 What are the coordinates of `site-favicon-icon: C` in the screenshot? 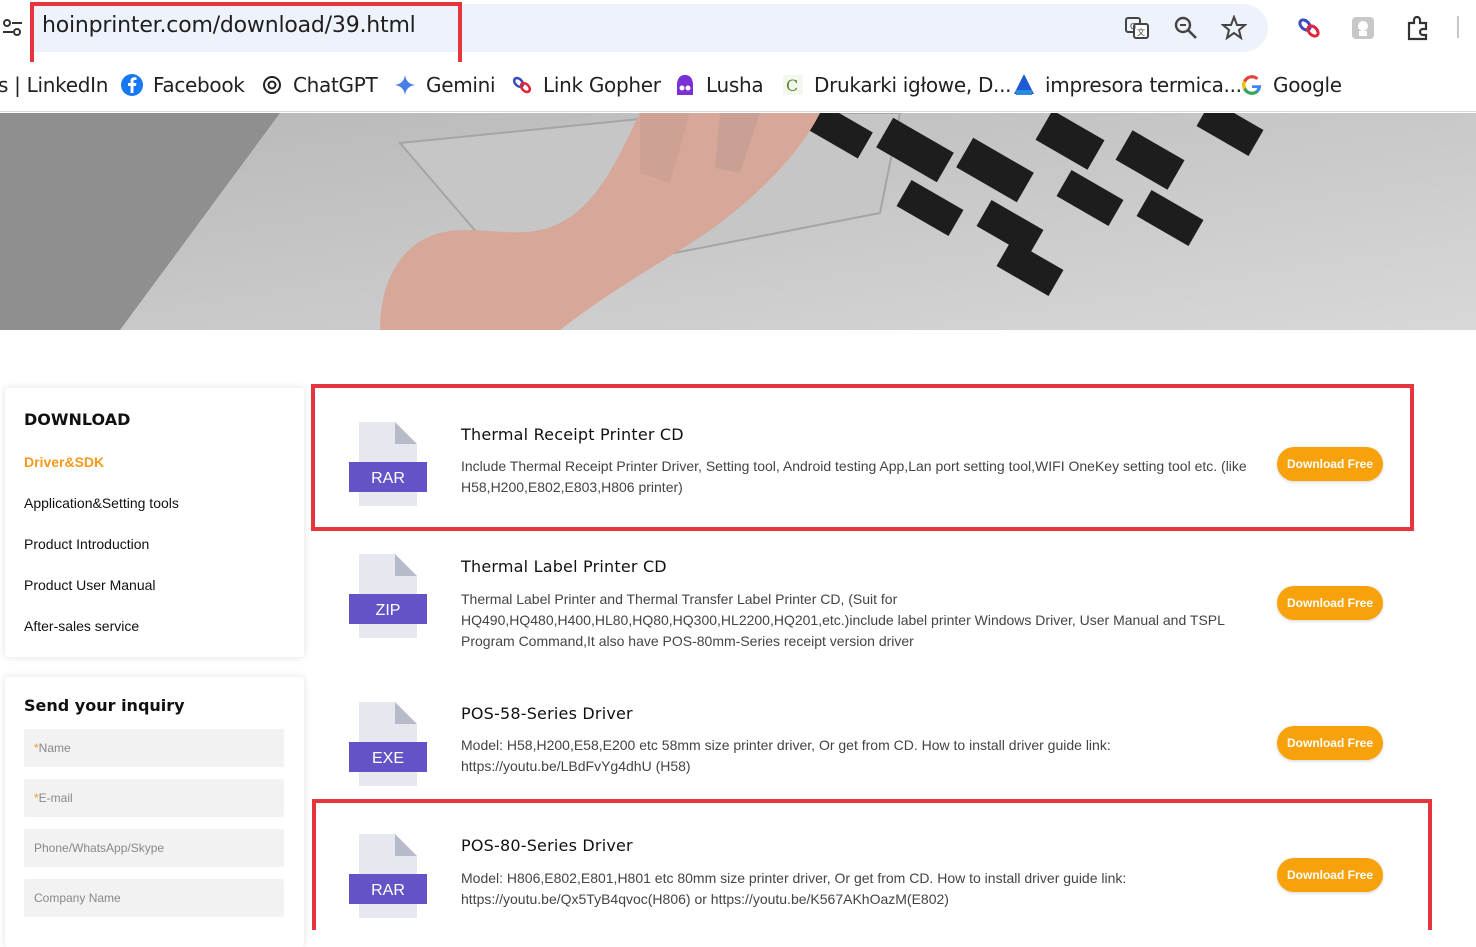 It's located at (793, 85).